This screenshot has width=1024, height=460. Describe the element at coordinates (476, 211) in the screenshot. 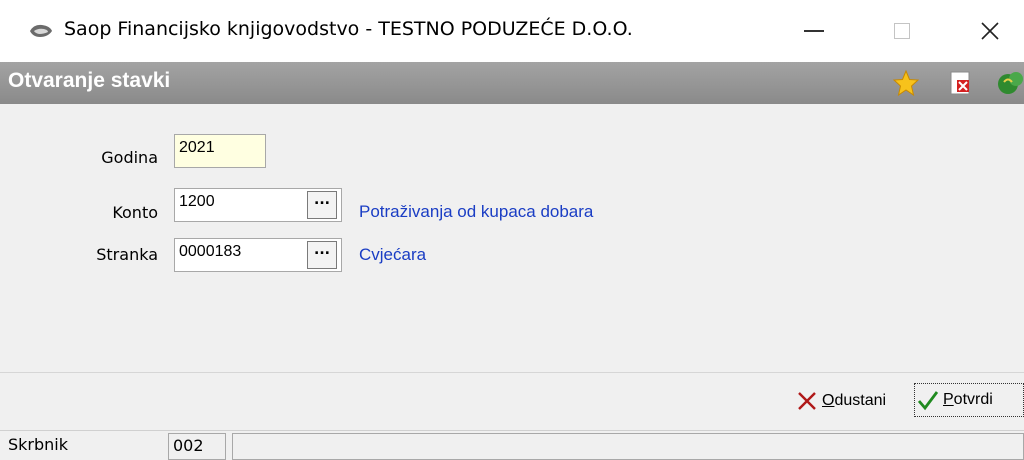

I see `konto-description: Potraživanja od kupaca dobara` at that location.